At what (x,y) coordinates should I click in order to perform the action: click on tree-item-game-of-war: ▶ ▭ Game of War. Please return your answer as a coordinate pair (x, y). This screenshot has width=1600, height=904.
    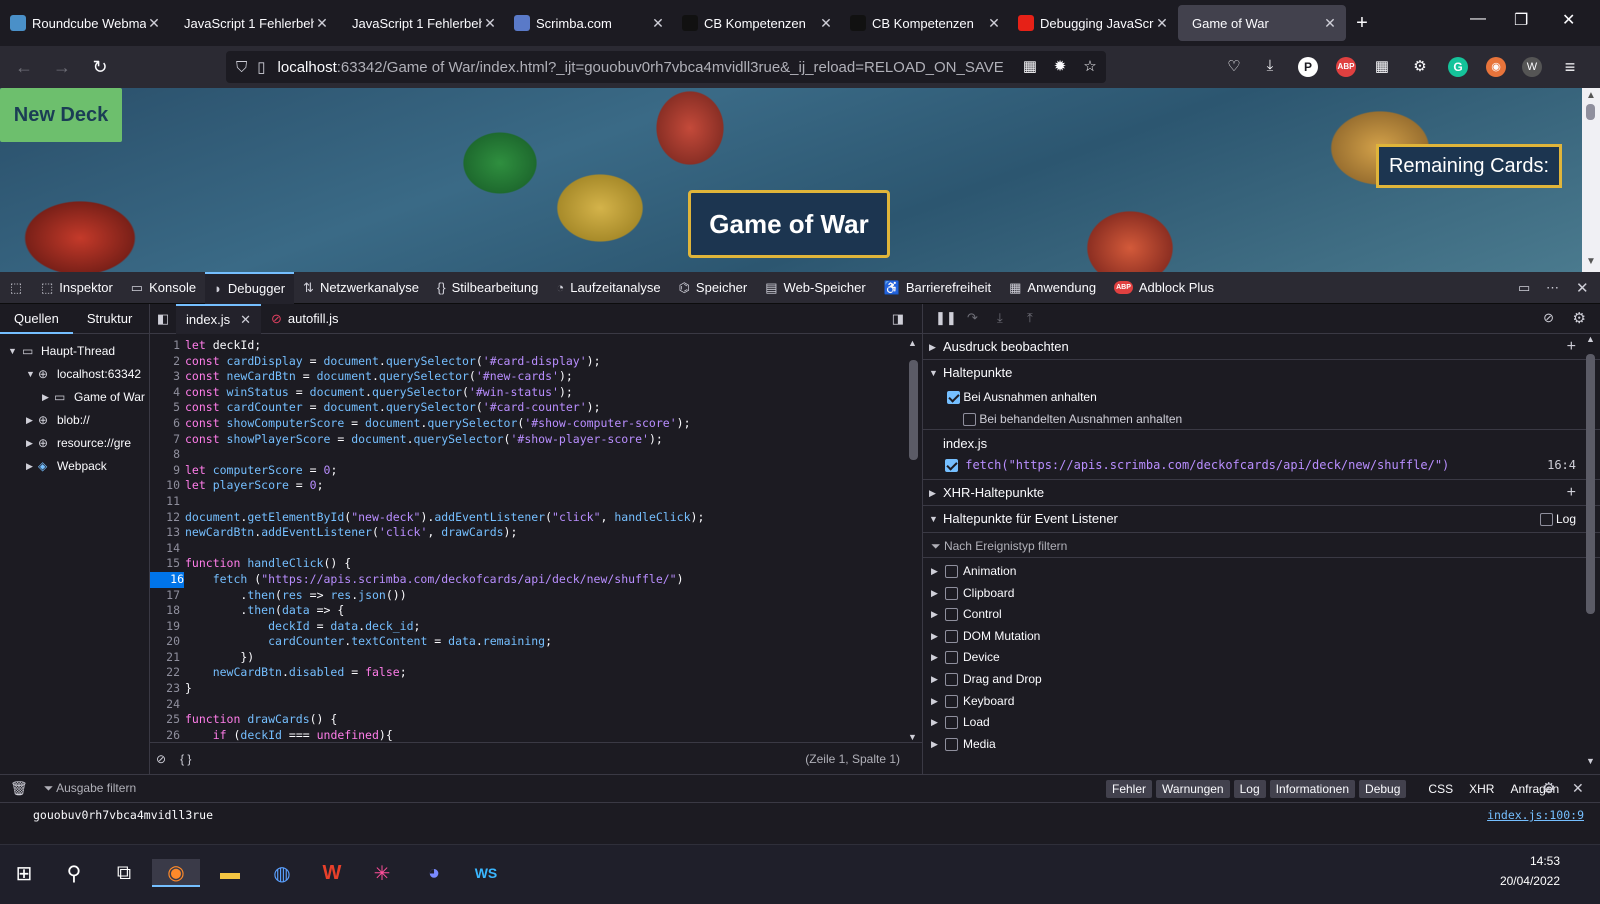
    Looking at the image, I should click on (74, 397).